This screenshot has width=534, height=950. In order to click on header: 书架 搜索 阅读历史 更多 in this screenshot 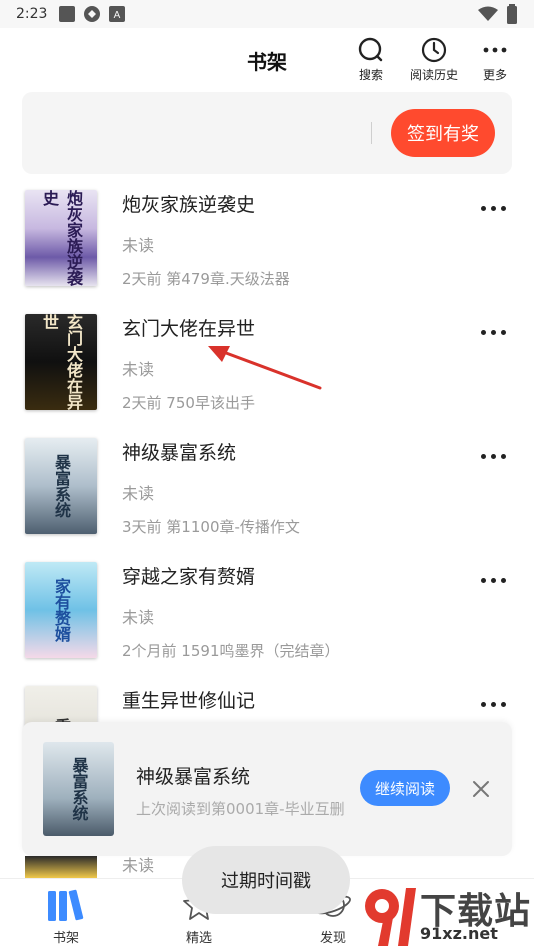, I will do `click(267, 60)`.